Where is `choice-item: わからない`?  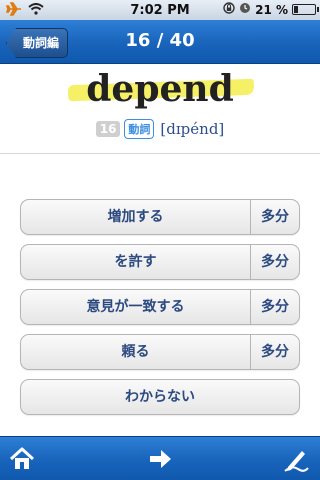
choice-item: わからない is located at coordinates (160, 397).